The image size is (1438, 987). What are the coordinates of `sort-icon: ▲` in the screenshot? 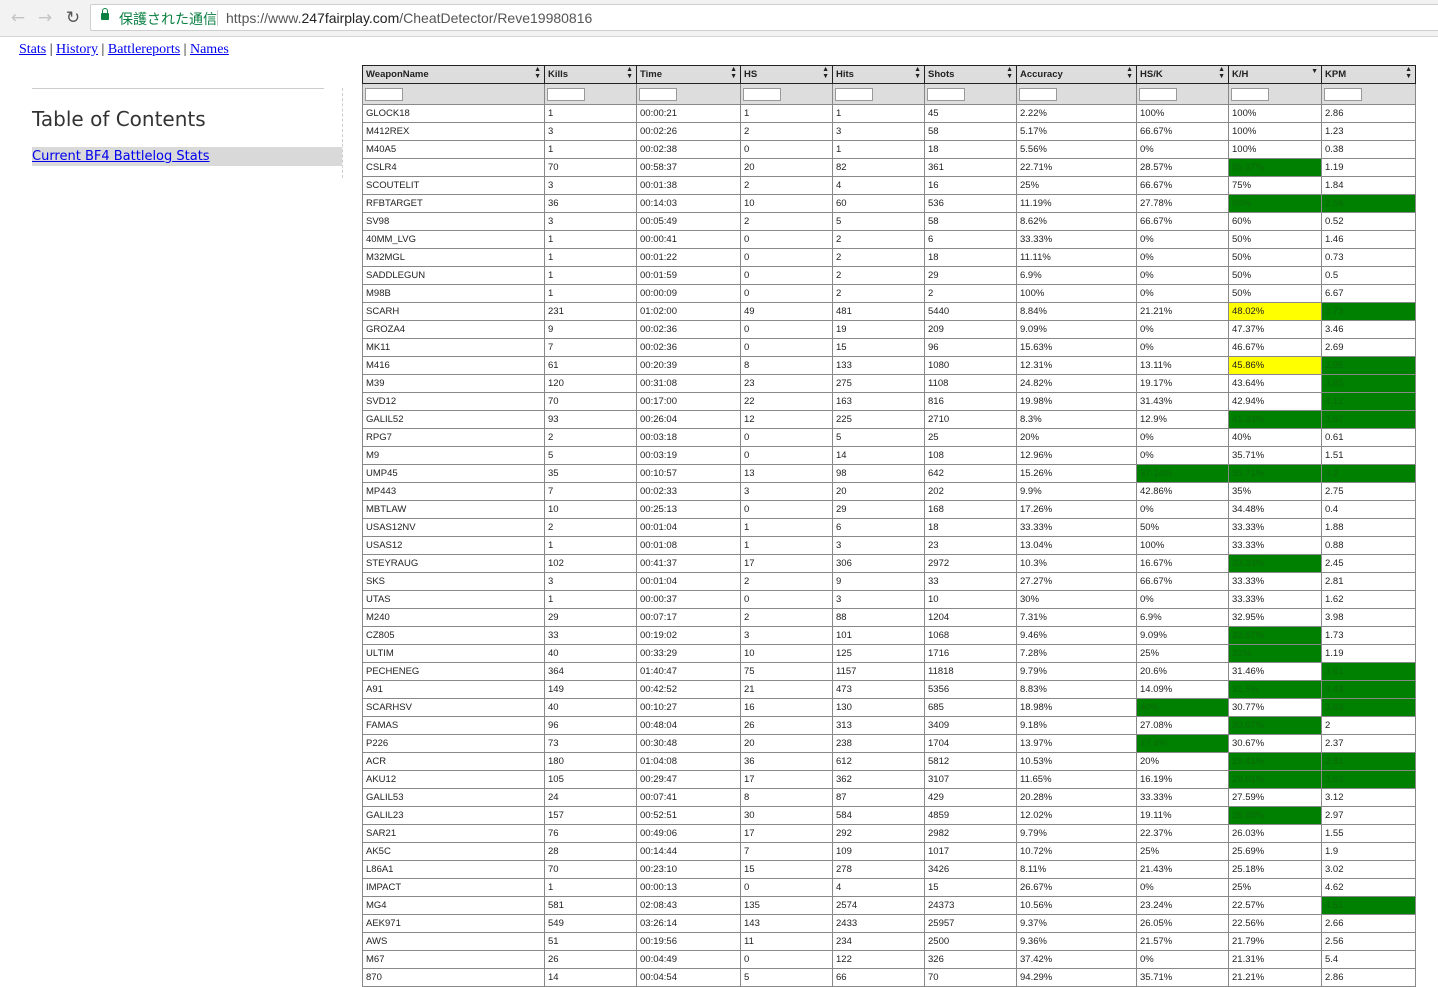 It's located at (733, 70).